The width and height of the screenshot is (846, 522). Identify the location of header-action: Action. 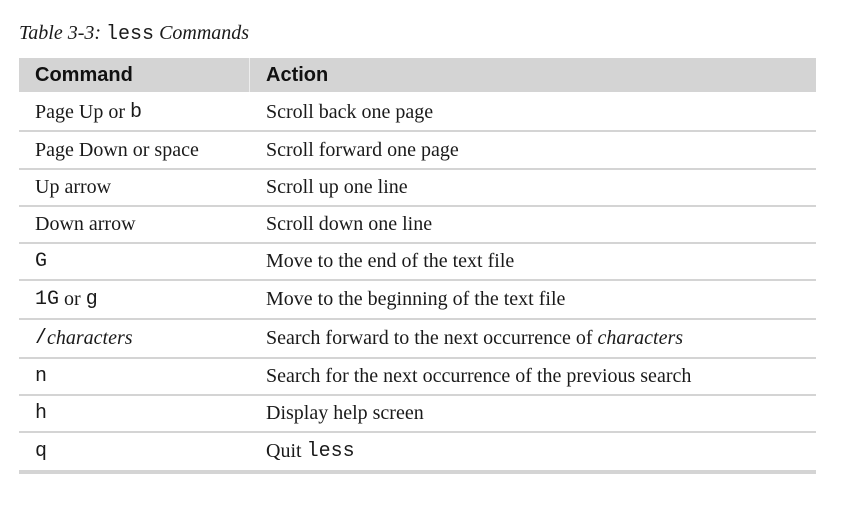
(297, 75).